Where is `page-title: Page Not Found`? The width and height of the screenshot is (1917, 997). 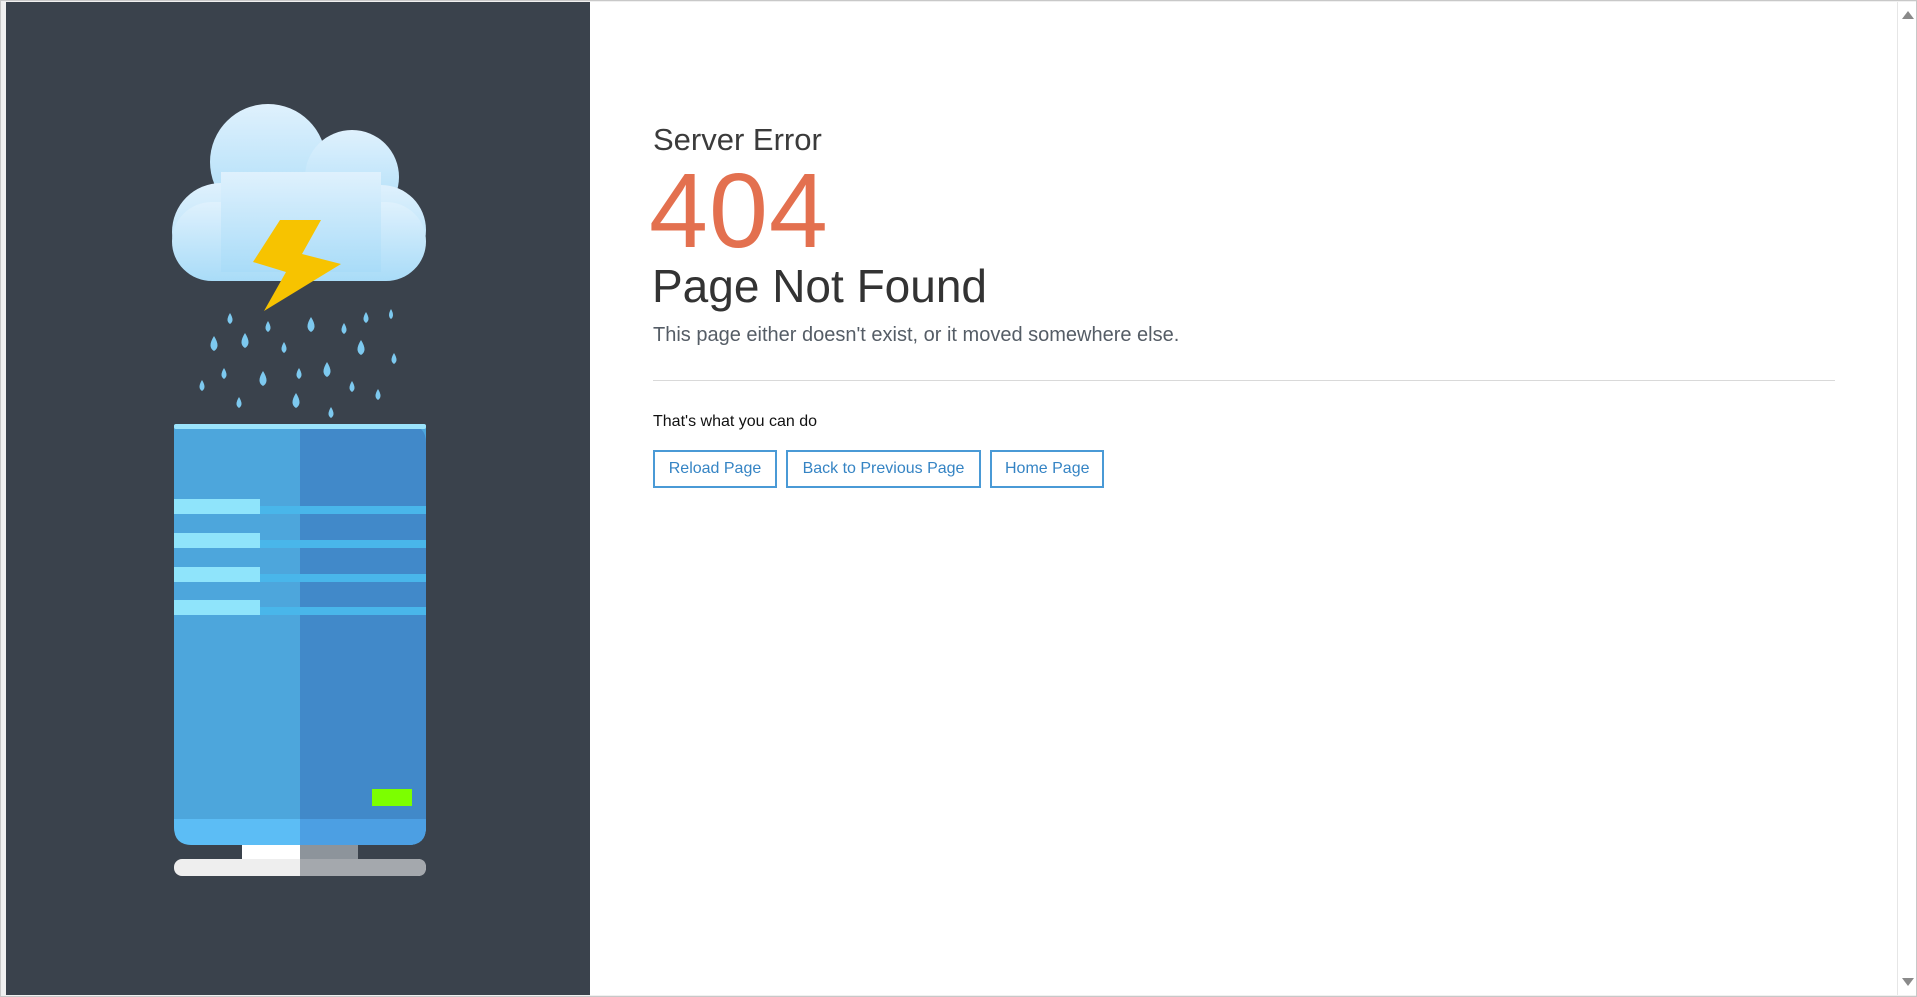 page-title: Page Not Found is located at coordinates (820, 286).